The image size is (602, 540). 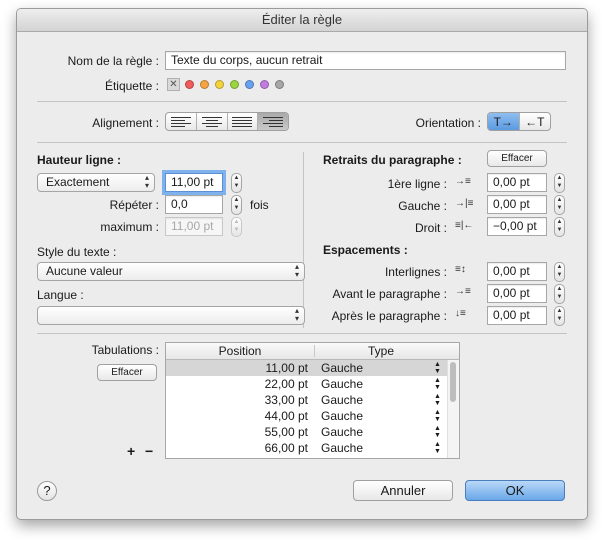 I want to click on align-right-icon, so click(x=273, y=121).